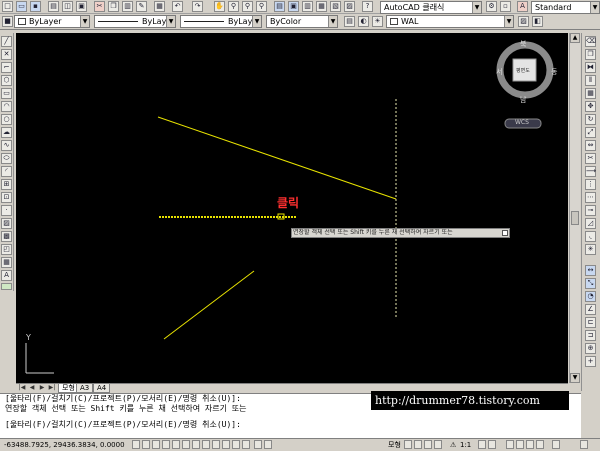  I want to click on make-block-icon: ⊡, so click(6, 197).